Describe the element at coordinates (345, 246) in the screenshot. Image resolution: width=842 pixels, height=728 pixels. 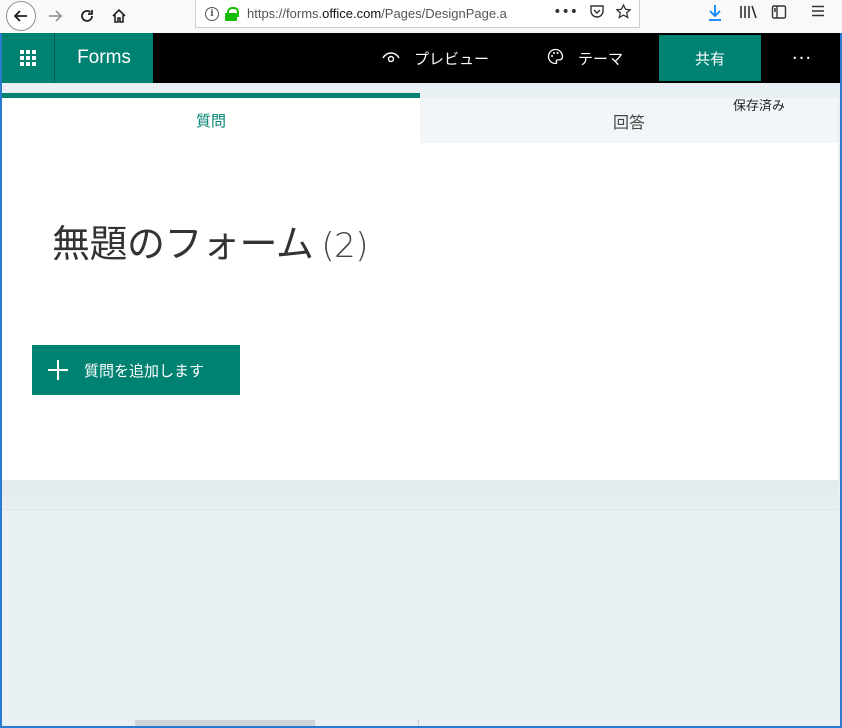
I see `form-title-count: (2)` at that location.